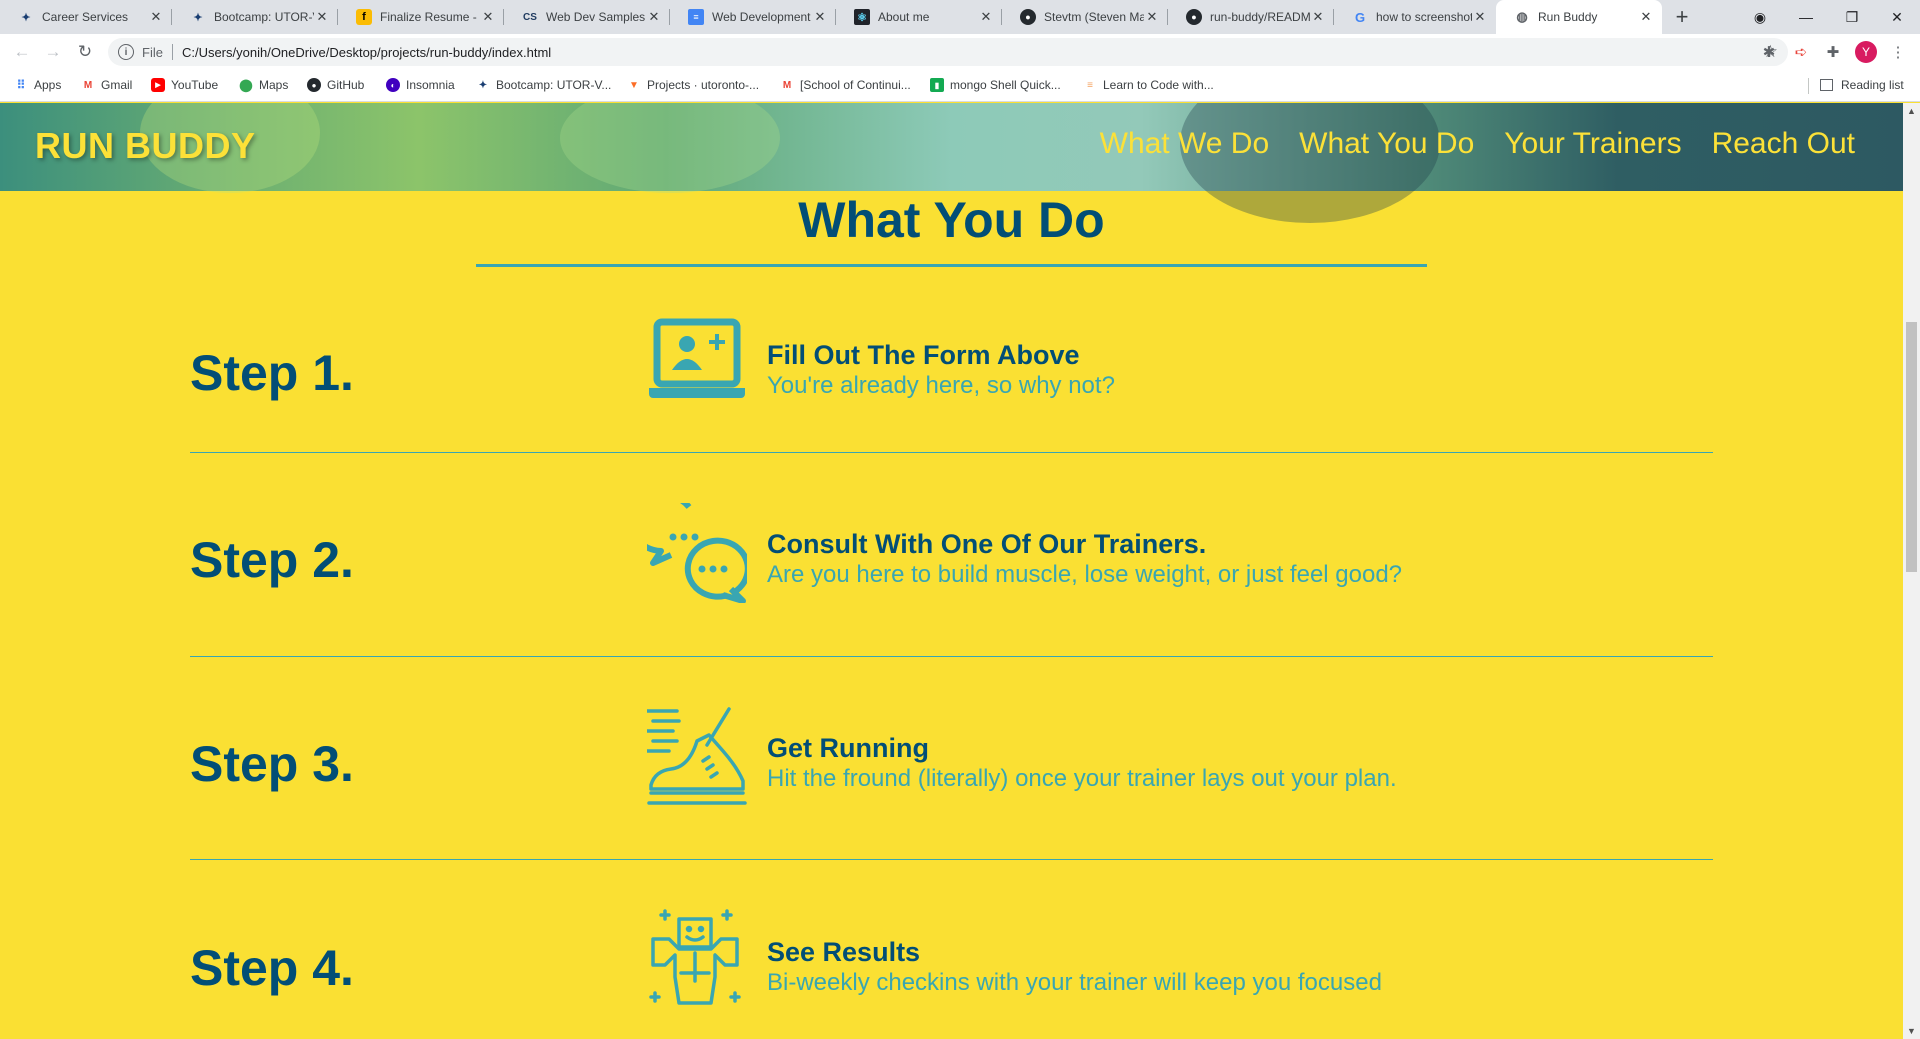  Describe the element at coordinates (1522, 16) in the screenshot. I see `globe-icon: ◍` at that location.